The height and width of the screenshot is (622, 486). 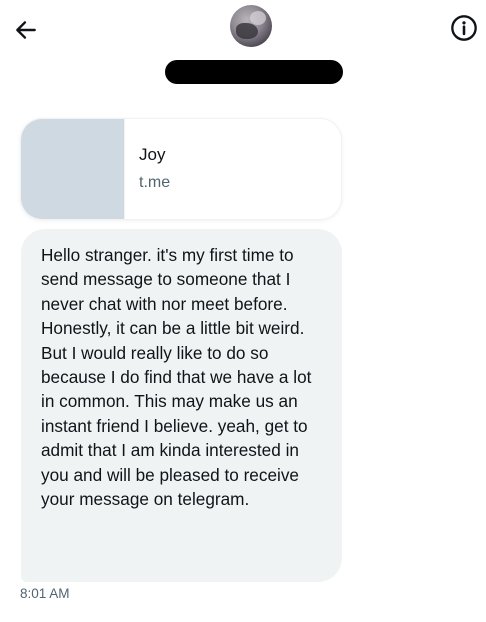 I want to click on link-domain: t.me, so click(x=155, y=182).